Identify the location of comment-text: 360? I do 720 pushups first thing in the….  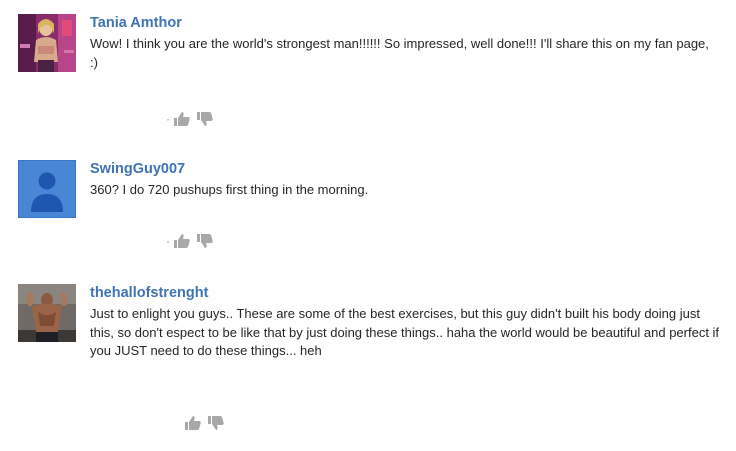
(229, 189).